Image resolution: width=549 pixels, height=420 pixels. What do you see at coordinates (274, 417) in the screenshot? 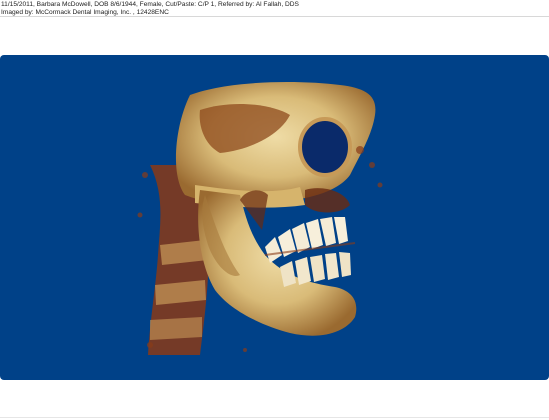
I see `footer-divider` at bounding box center [274, 417].